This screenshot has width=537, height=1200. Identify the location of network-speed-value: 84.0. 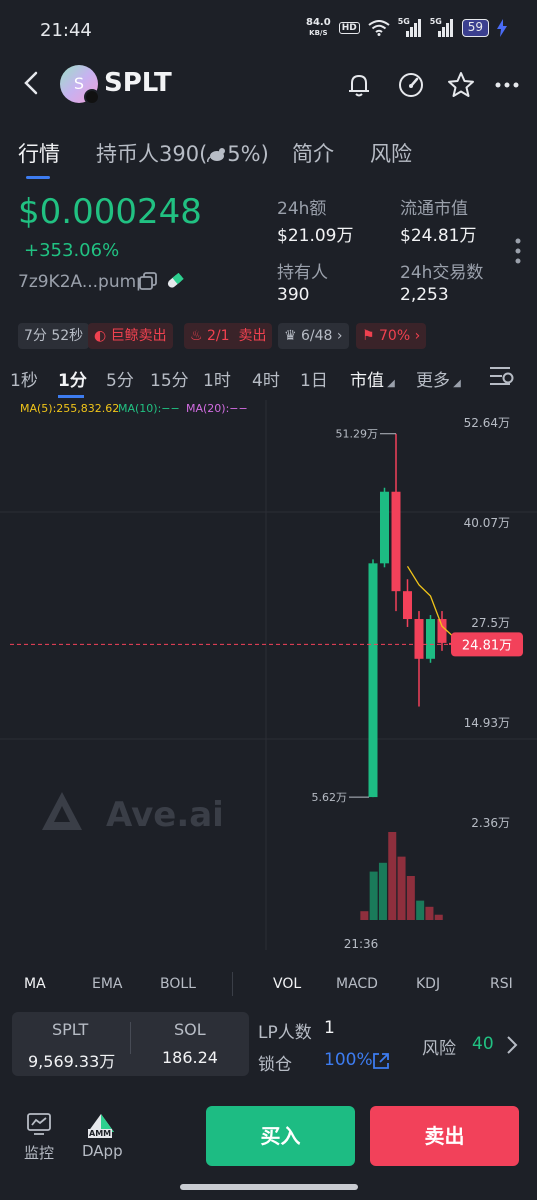
(318, 22).